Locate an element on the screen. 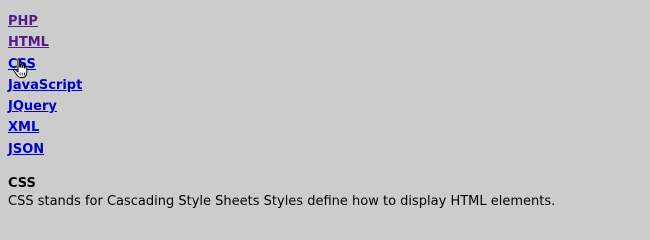  nav-link-list: PHP HTML CSS JavaScript JQuery XML JSON is located at coordinates (45, 85).